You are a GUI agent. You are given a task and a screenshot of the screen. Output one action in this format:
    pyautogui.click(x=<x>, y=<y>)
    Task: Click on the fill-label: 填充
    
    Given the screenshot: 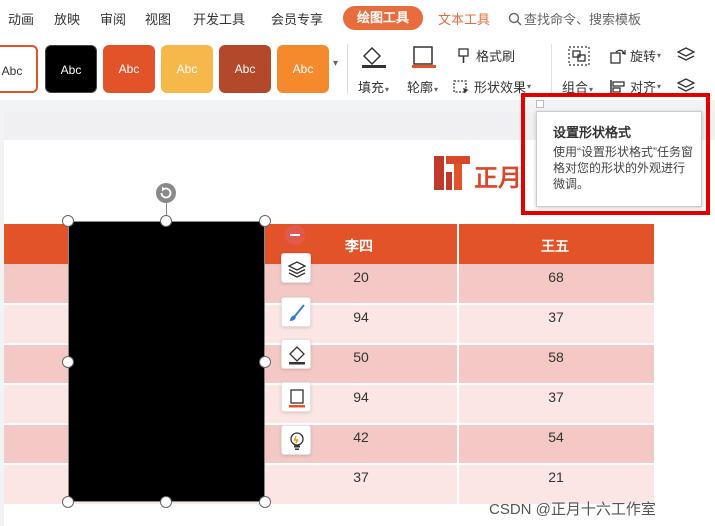 What is the action you would take?
    pyautogui.click(x=371, y=87)
    